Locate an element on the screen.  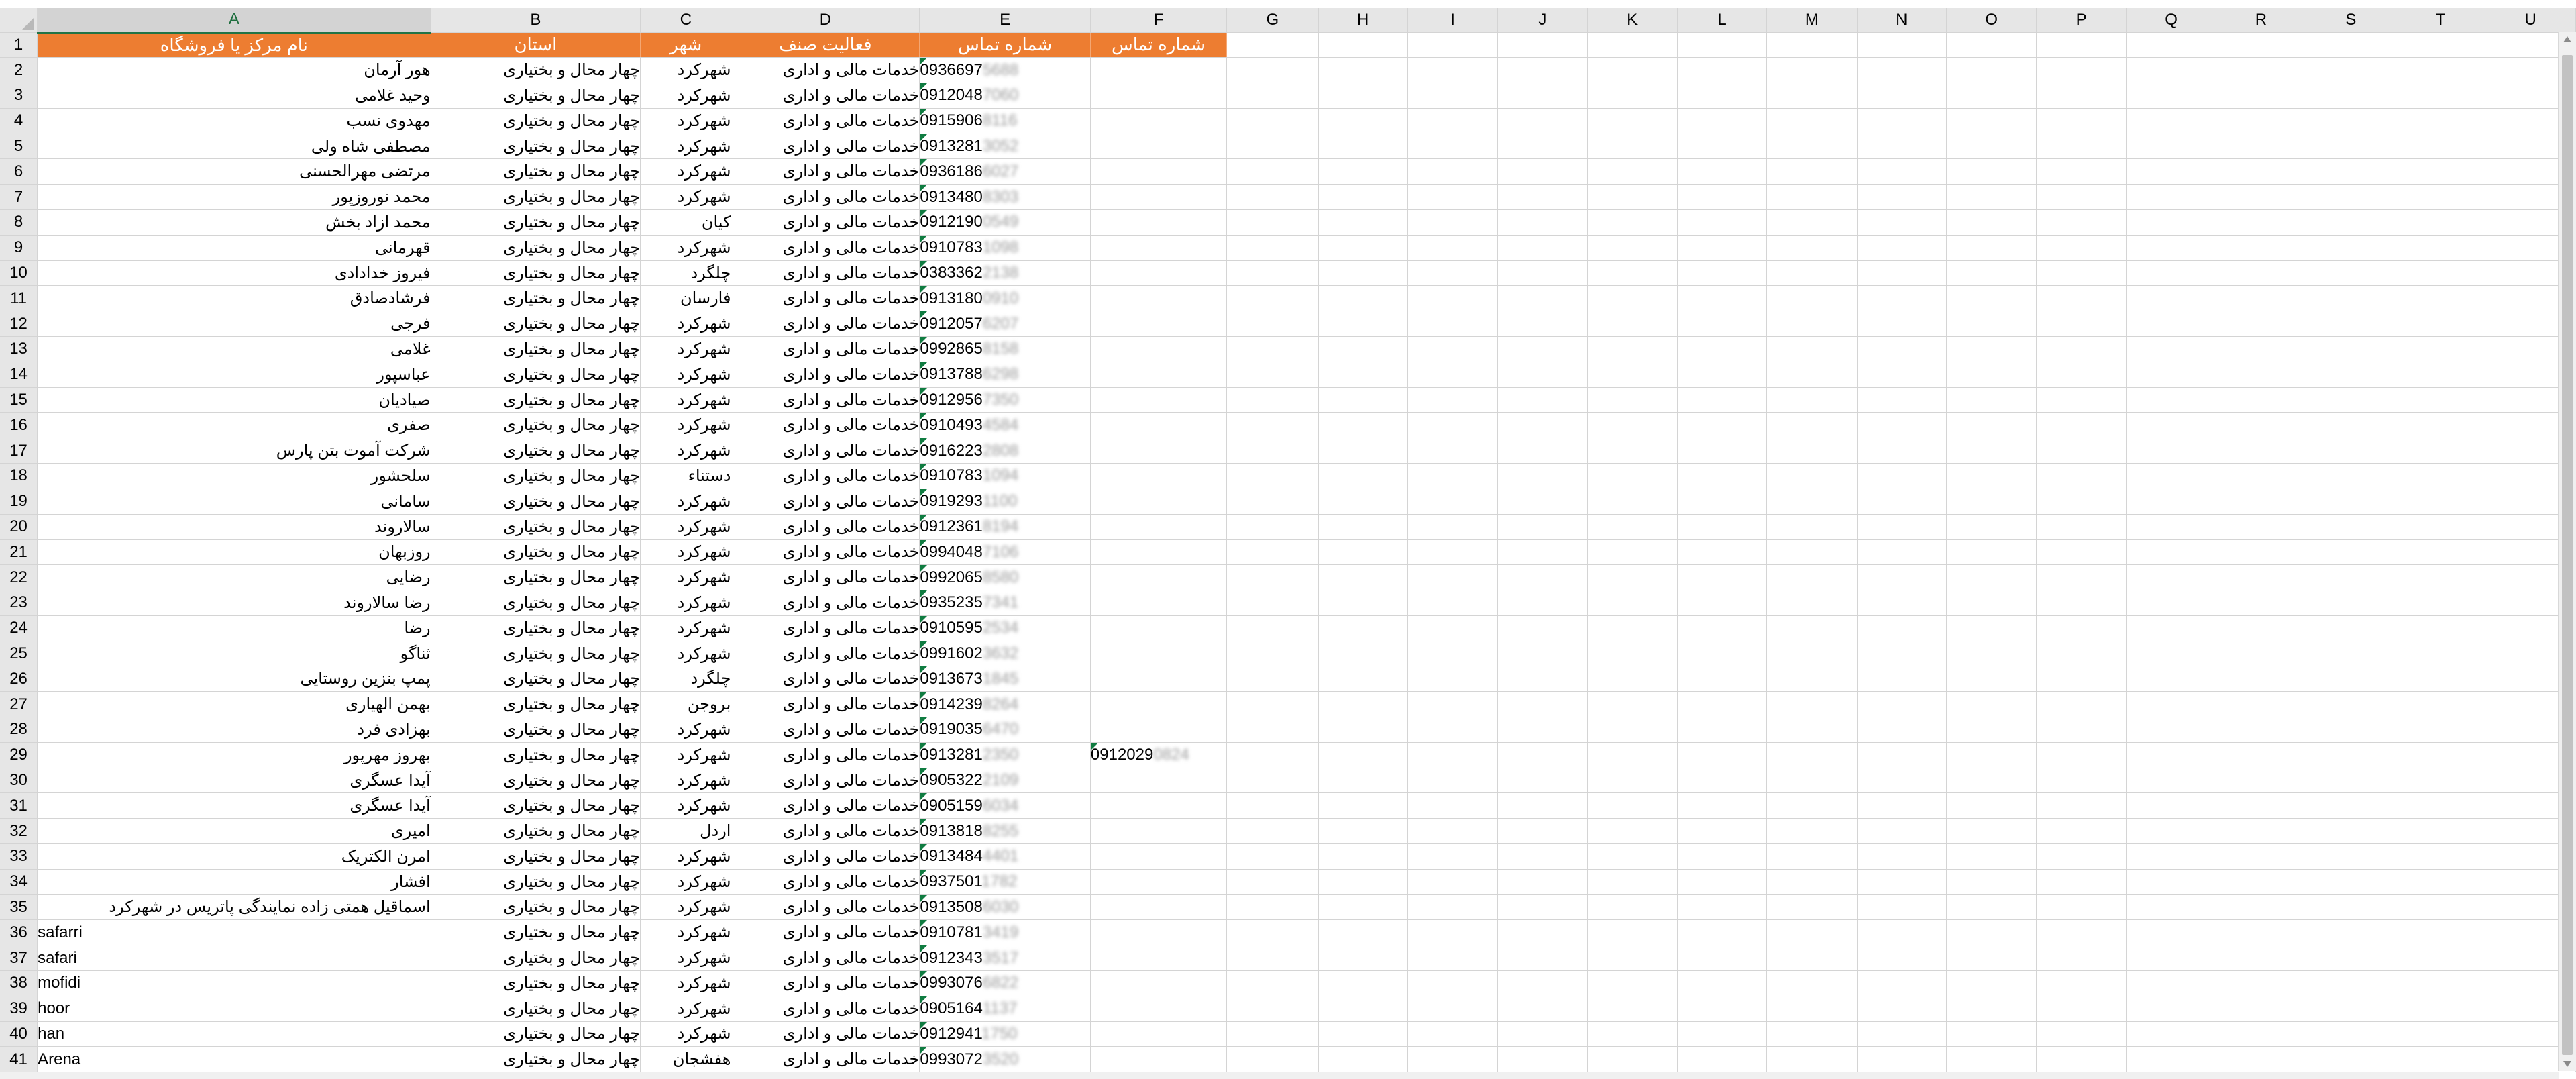
row-header: 18 is located at coordinates (19, 476).